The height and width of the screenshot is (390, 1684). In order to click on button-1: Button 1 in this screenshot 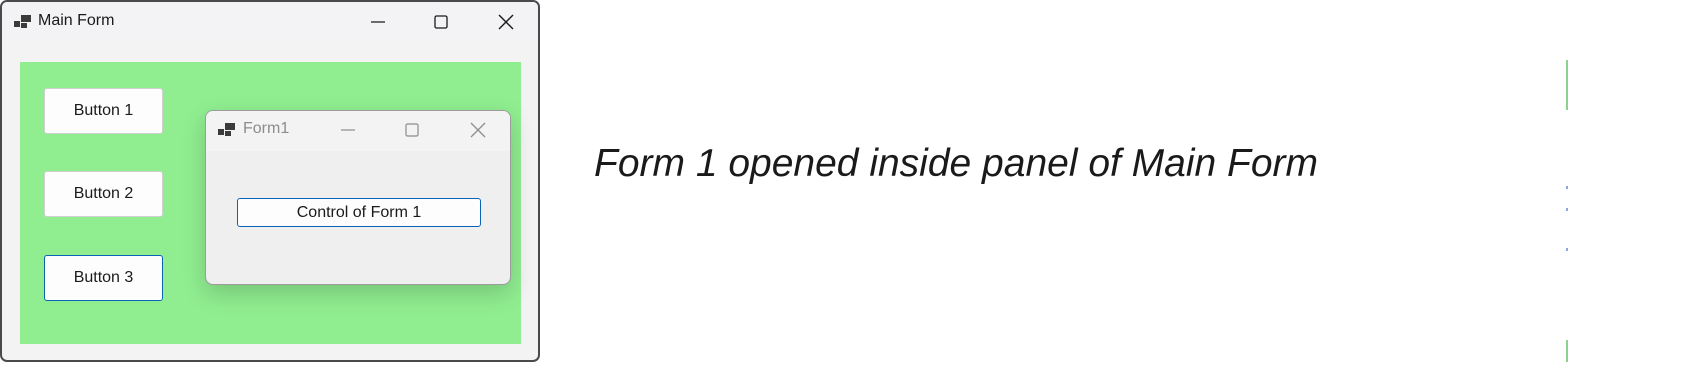, I will do `click(103, 111)`.